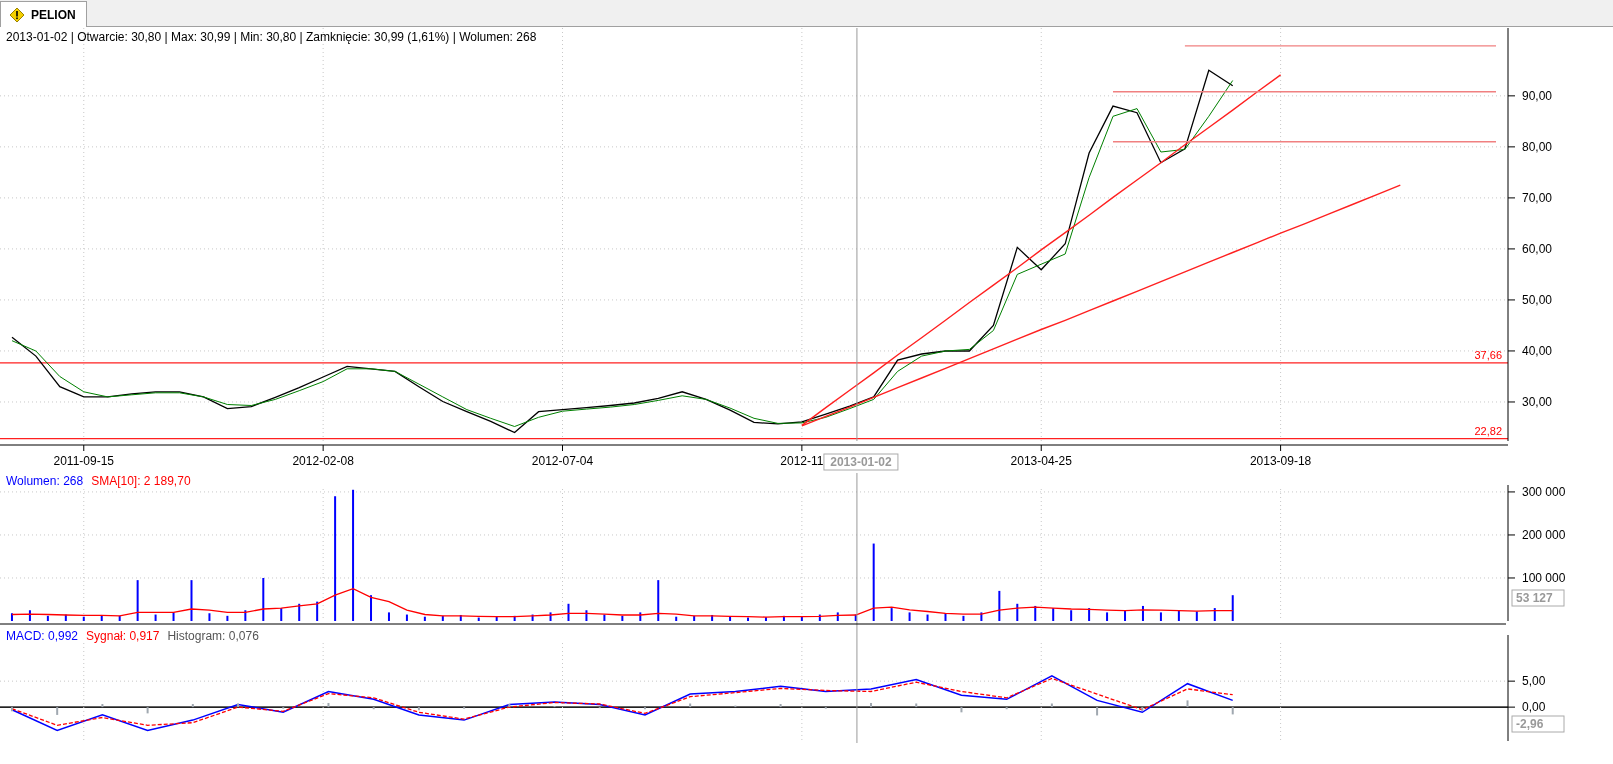 The height and width of the screenshot is (764, 1613). What do you see at coordinates (98, 481) in the screenshot?
I see `volume-legend: Wolumen: 268 SMA[10]: 2 189,70` at bounding box center [98, 481].